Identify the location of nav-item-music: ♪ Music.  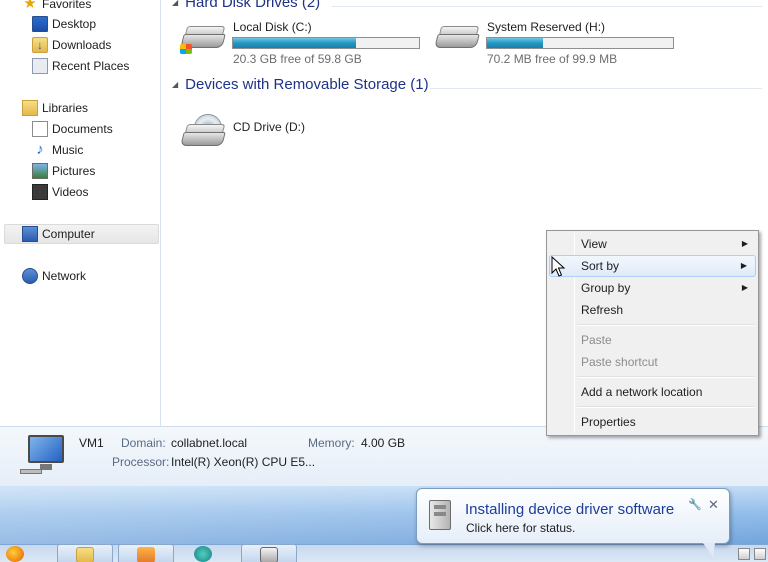
(57, 150).